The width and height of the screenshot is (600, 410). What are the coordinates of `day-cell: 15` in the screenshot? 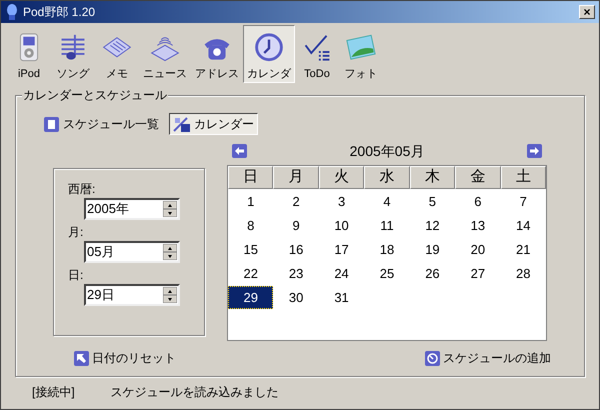 It's located at (251, 249).